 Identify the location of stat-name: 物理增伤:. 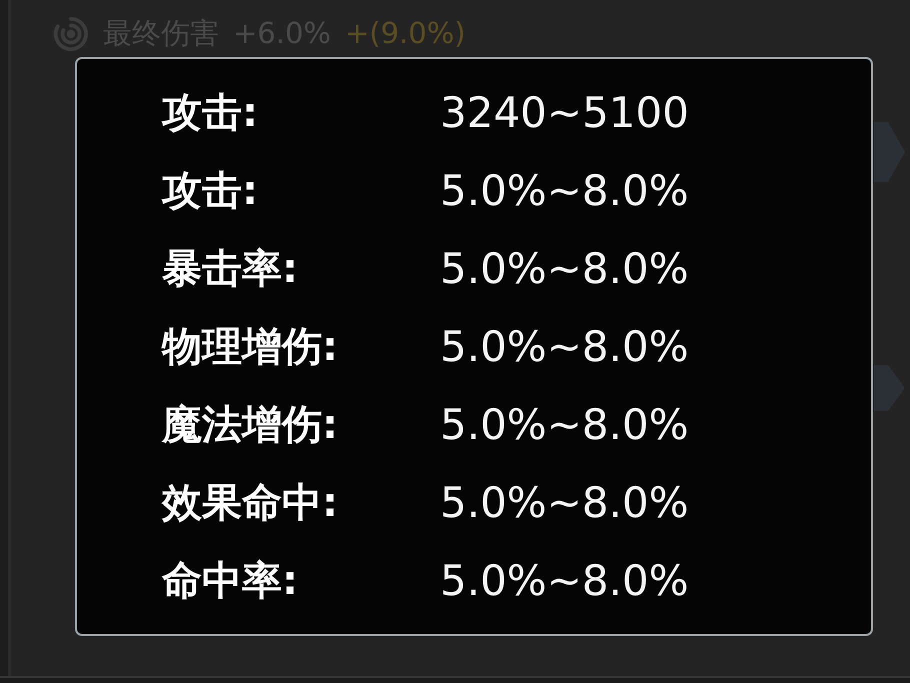
(250, 347).